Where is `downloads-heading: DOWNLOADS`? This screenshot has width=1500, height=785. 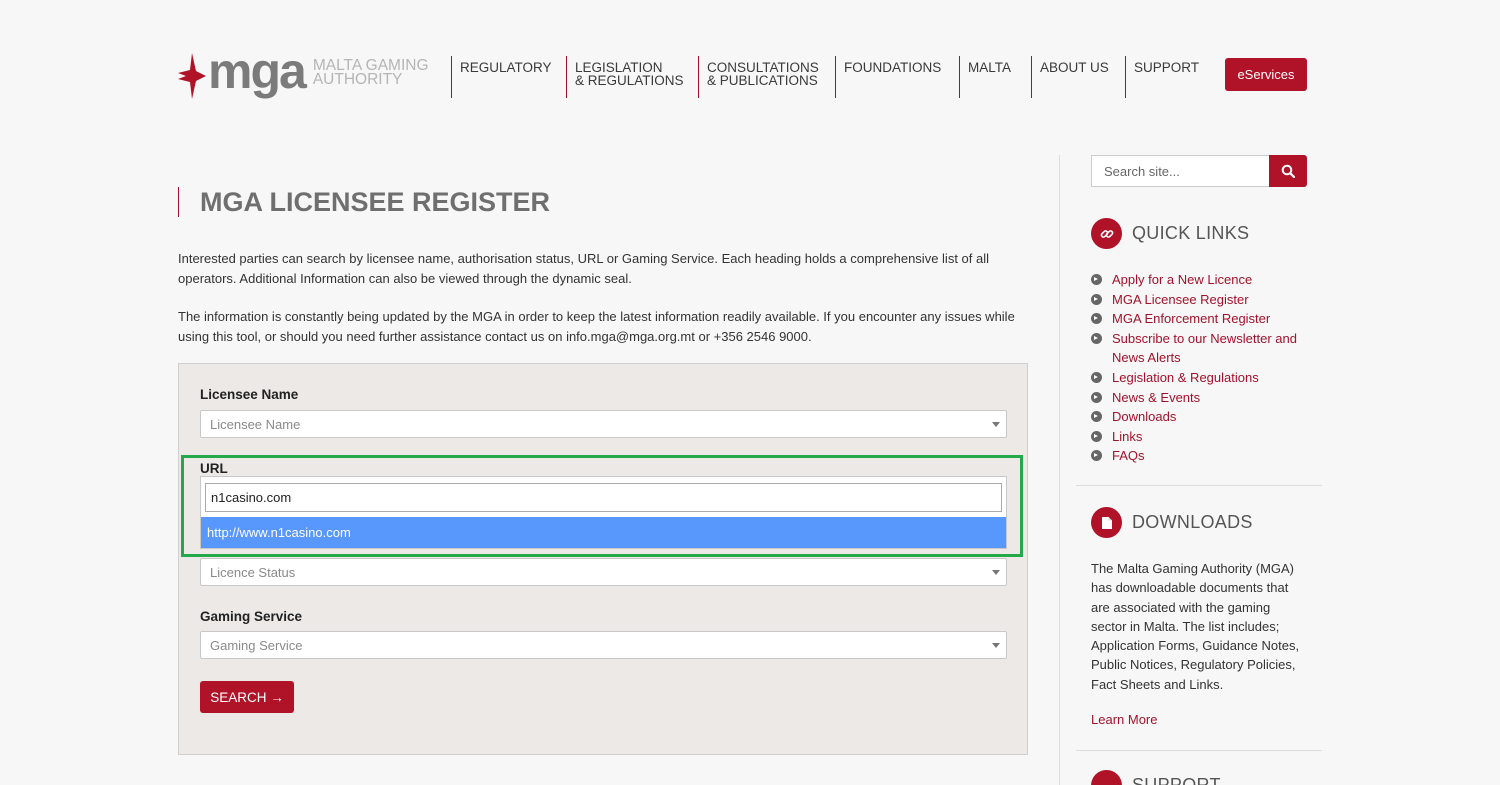
downloads-heading: DOWNLOADS is located at coordinates (1172, 522).